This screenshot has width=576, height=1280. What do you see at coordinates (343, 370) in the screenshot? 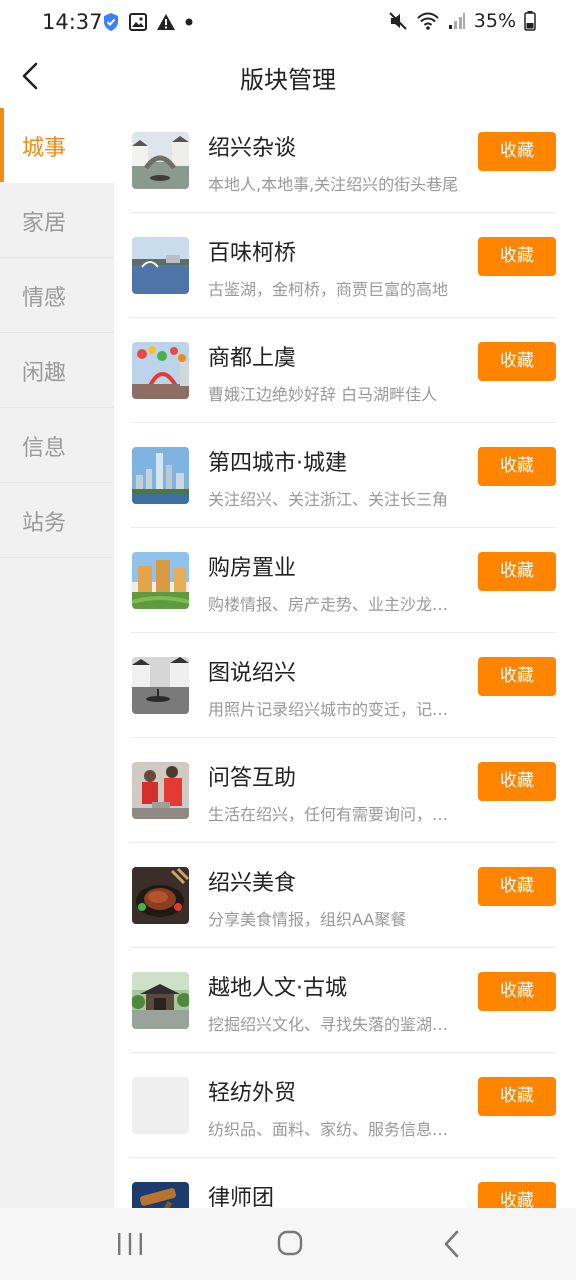
I see `forum-row: 商都上虞 曹娥江边绝妙好辞 白马湖畔佳人 收藏` at bounding box center [343, 370].